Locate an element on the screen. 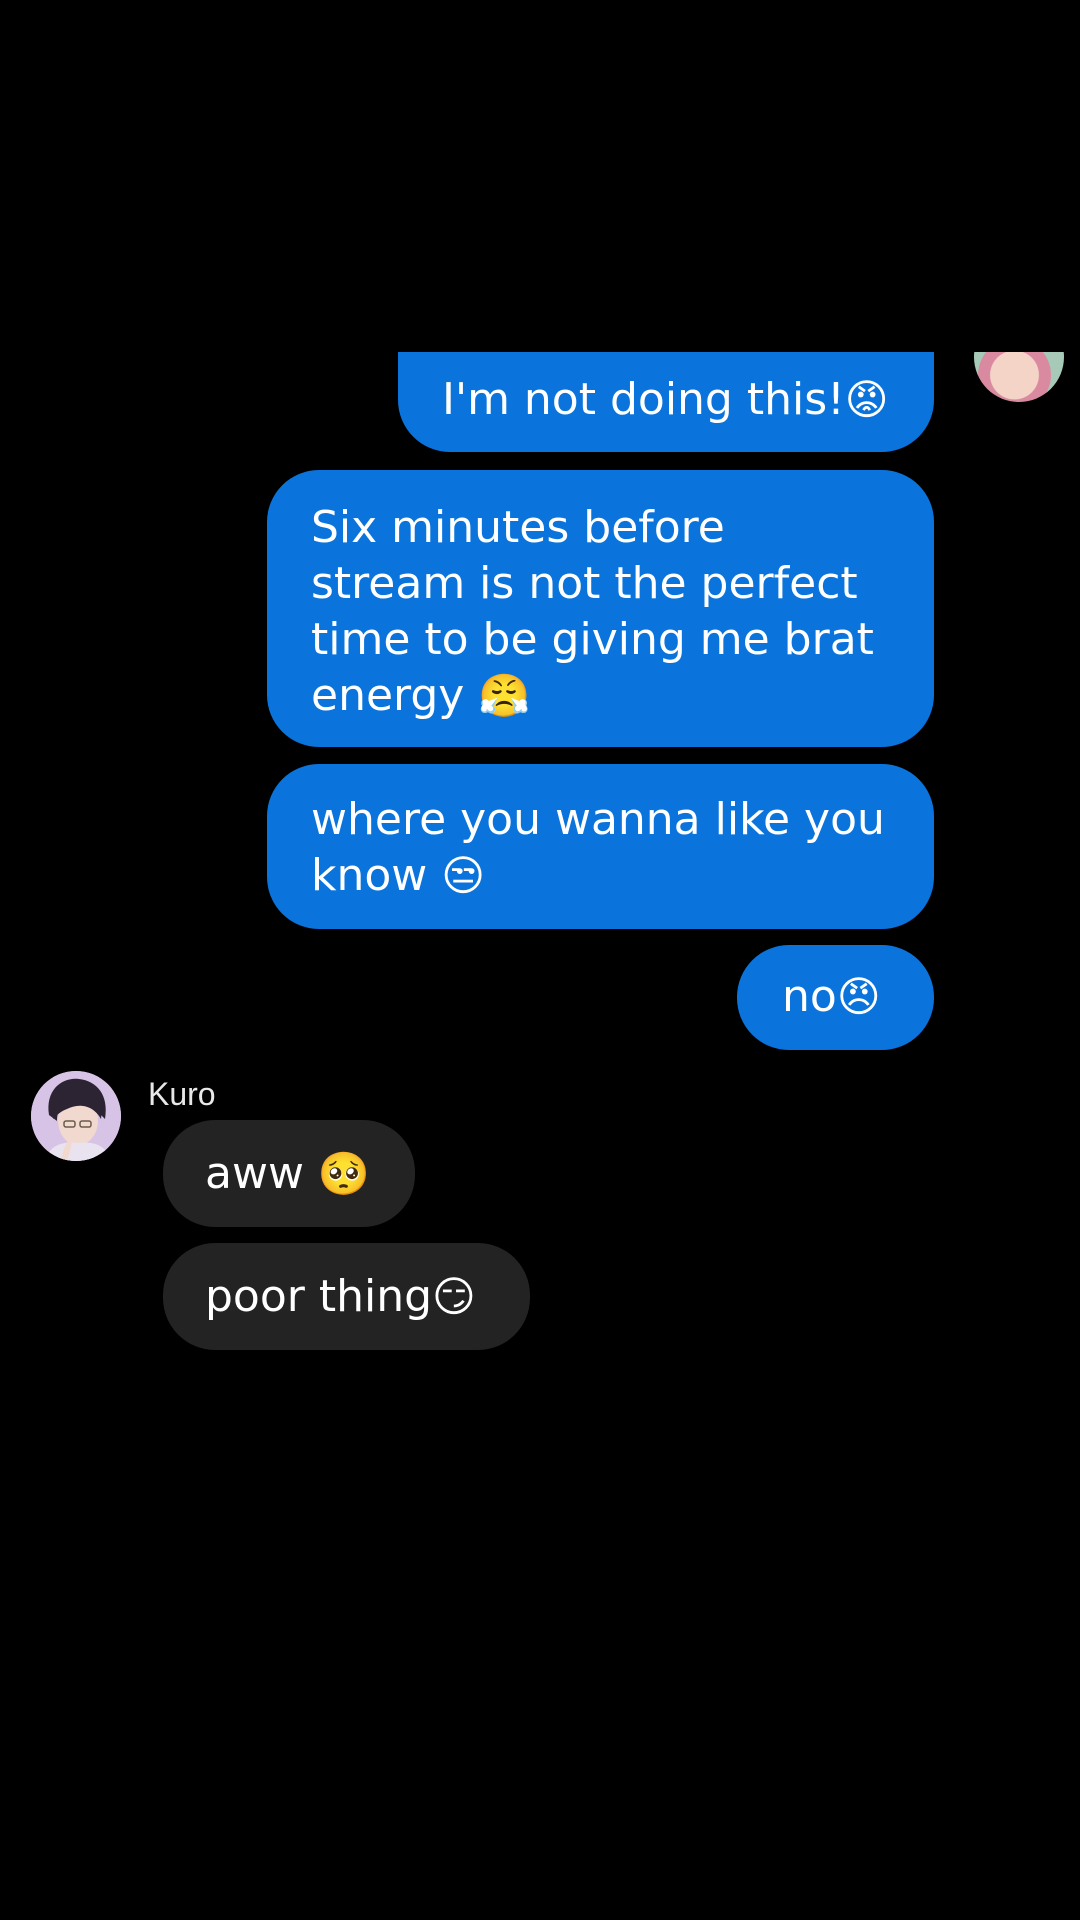 This screenshot has width=1080, height=1920. contact-avatar is located at coordinates (76, 1116).